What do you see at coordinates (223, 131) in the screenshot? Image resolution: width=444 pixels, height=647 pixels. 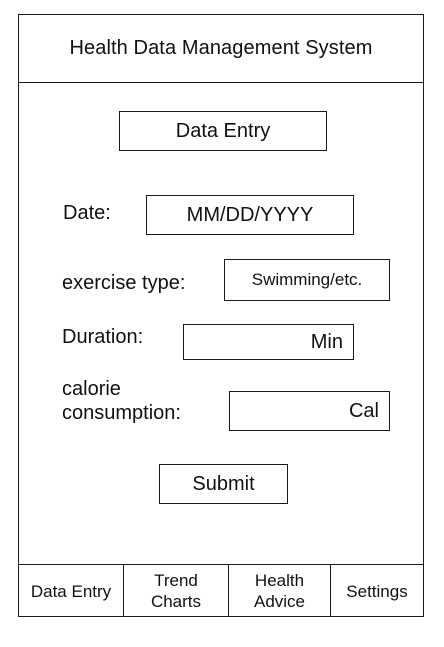 I see `data-entry-button: Data Entry` at bounding box center [223, 131].